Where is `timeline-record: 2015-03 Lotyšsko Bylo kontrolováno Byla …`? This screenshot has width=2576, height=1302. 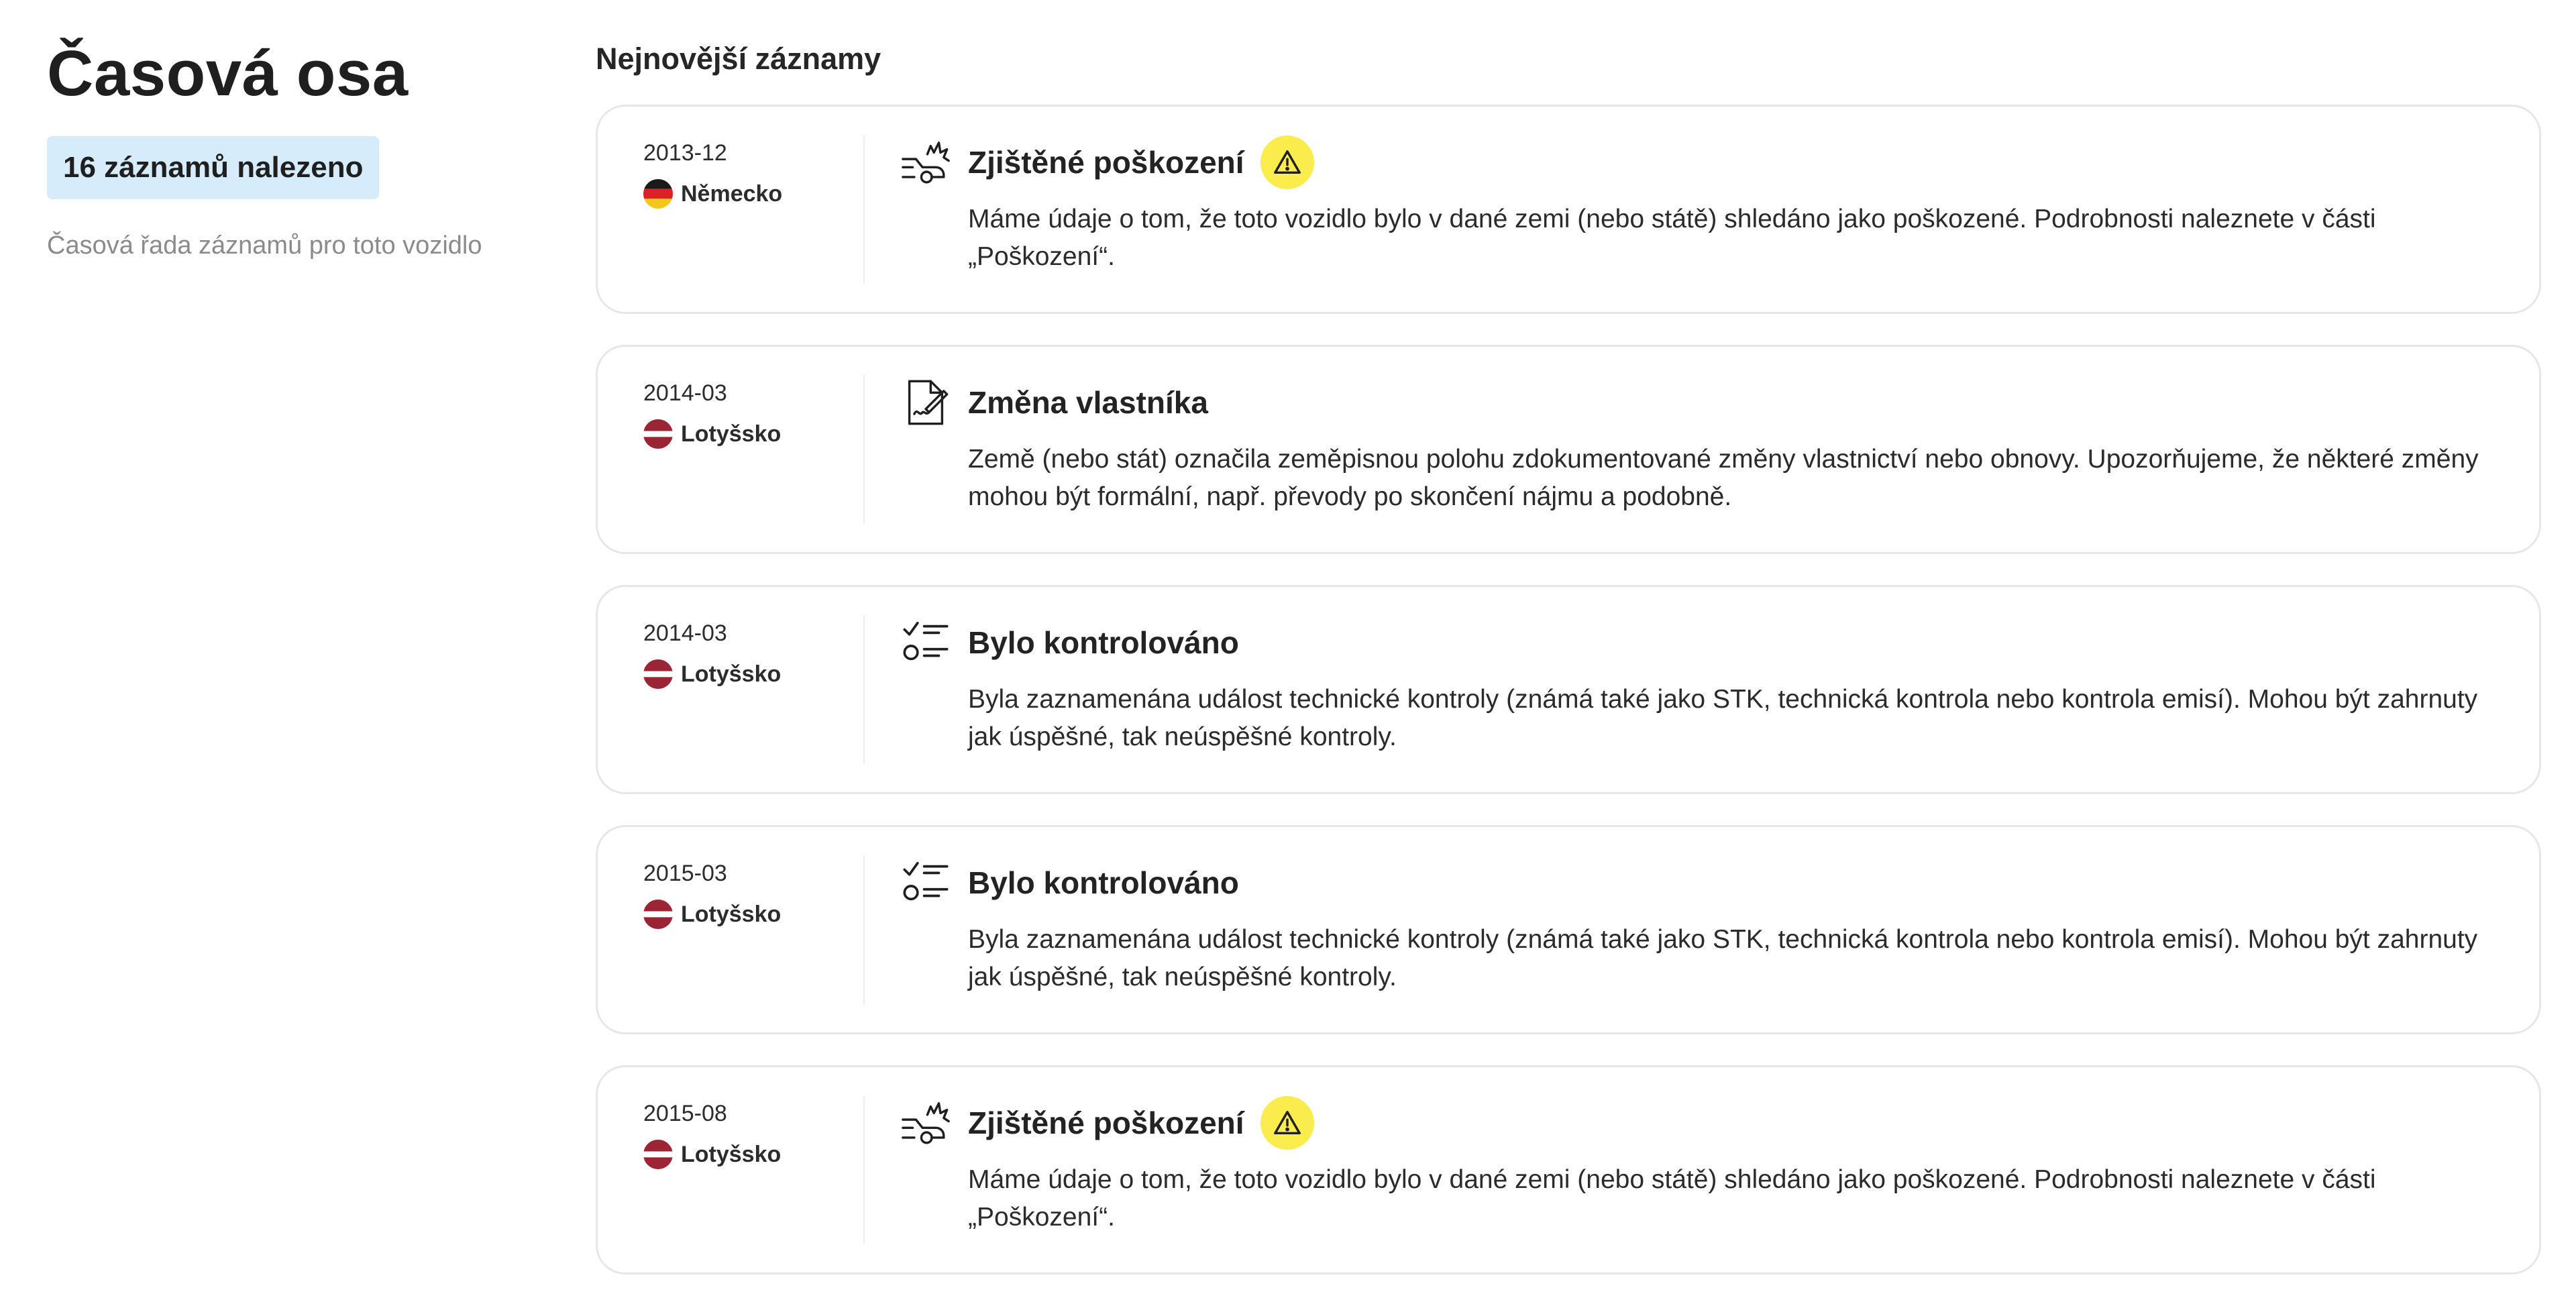 timeline-record: 2015-03 Lotyšsko Bylo kontrolováno Byla … is located at coordinates (1568, 929).